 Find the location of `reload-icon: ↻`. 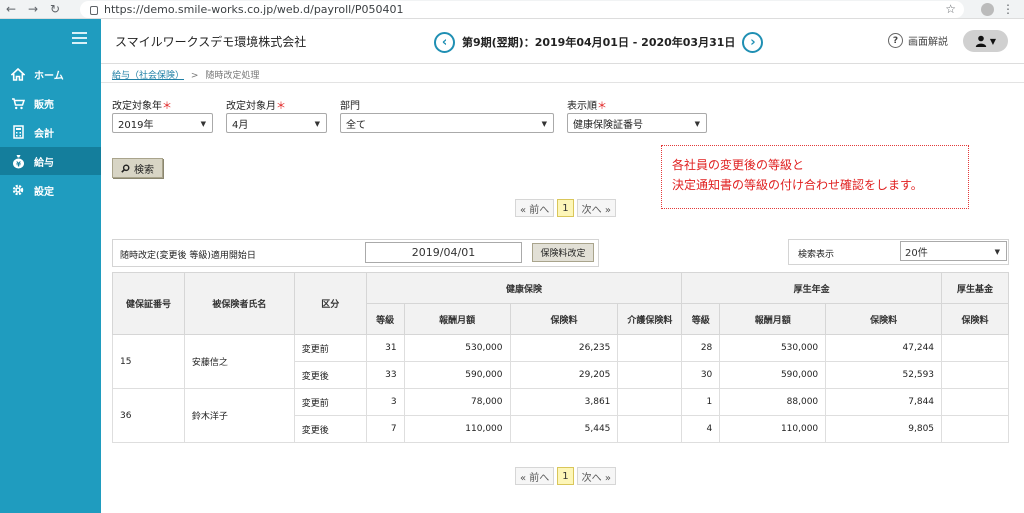

reload-icon: ↻ is located at coordinates (55, 9).